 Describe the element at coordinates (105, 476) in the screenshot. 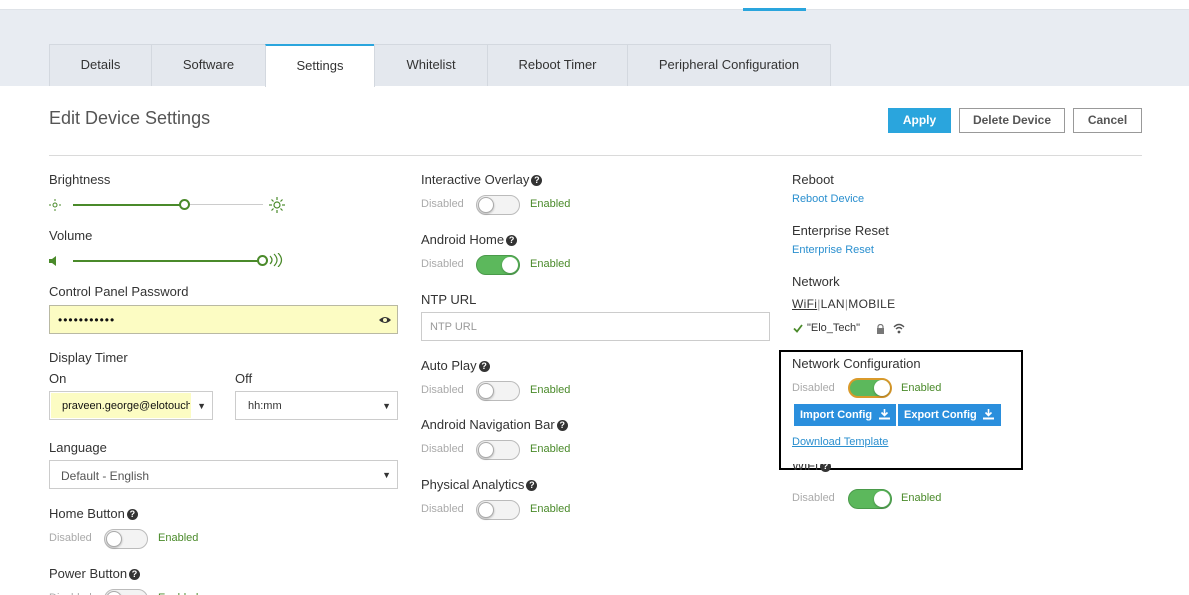

I see `language-value: Default - English` at that location.